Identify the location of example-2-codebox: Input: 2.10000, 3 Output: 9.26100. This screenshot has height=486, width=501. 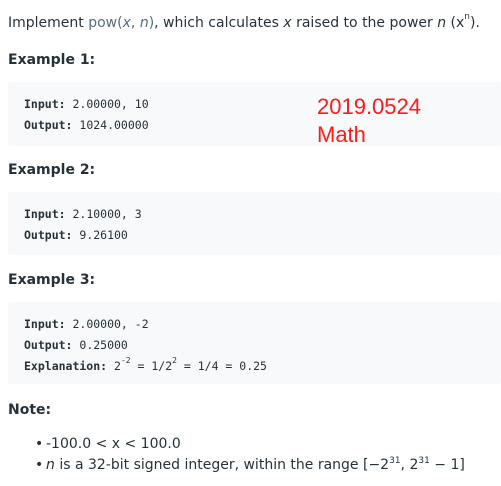
(254, 223).